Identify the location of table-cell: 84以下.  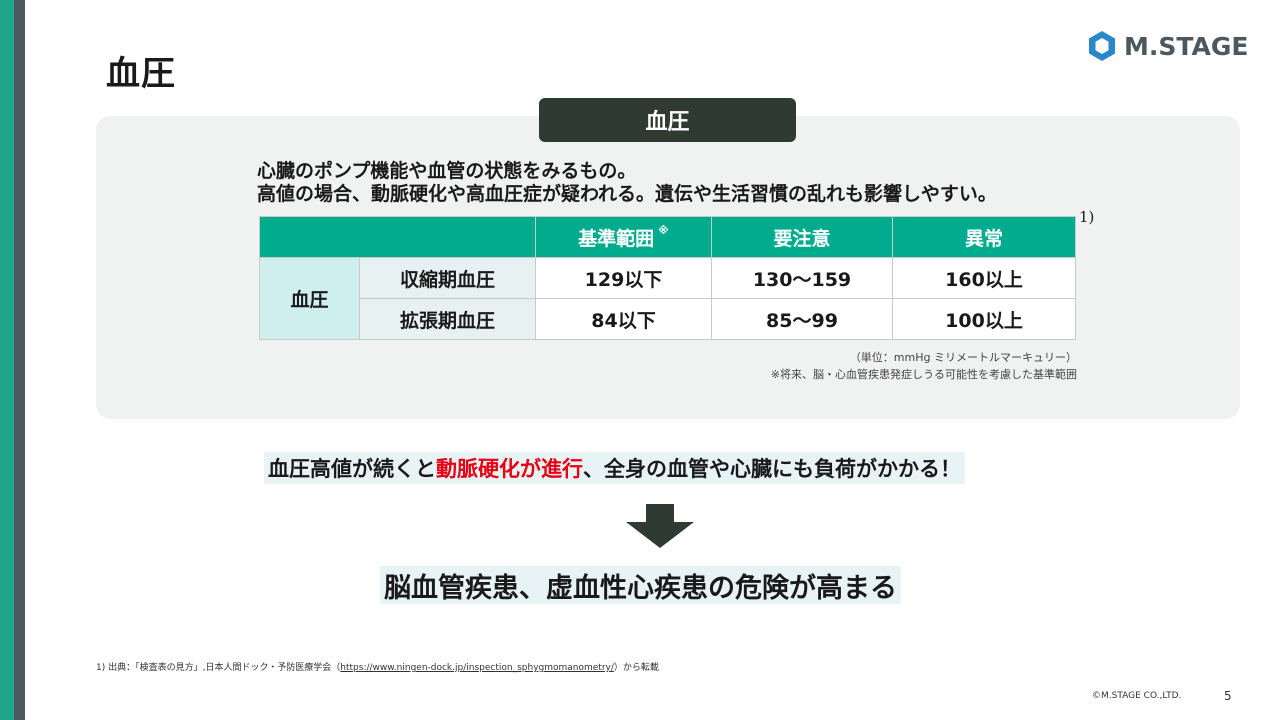
(623, 319).